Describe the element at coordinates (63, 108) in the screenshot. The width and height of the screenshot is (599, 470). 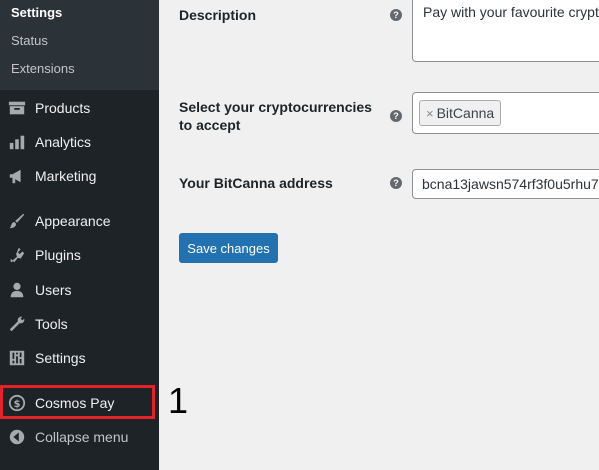
I see `sidebar-item-label: Products` at that location.